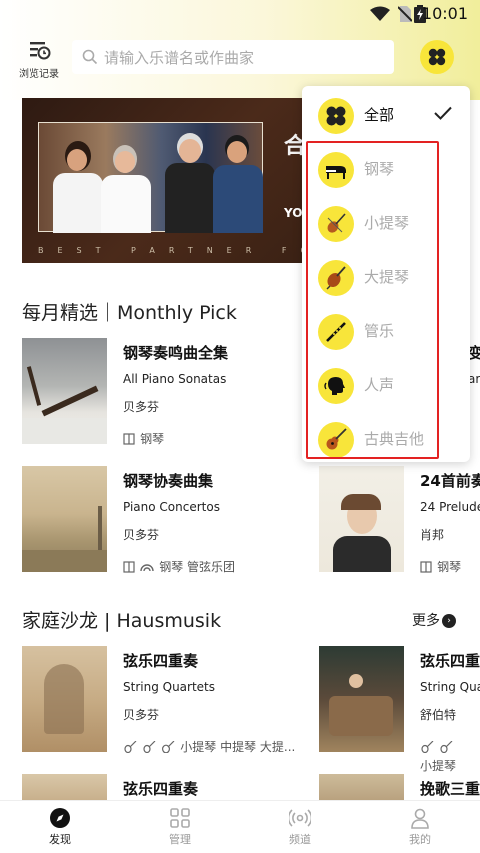  What do you see at coordinates (60, 839) in the screenshot?
I see `tab-label: 发现` at bounding box center [60, 839].